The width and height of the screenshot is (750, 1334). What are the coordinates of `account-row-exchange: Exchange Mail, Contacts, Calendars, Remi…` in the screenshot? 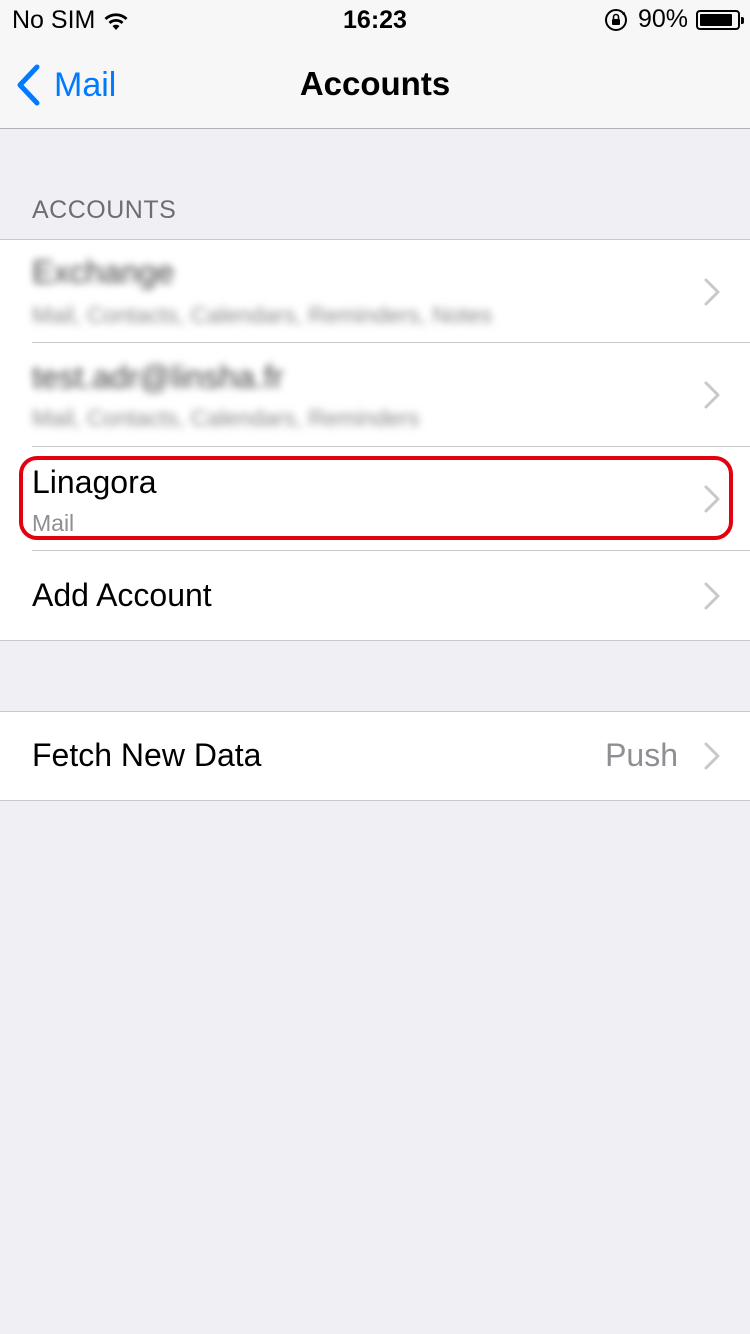 It's located at (375, 291).